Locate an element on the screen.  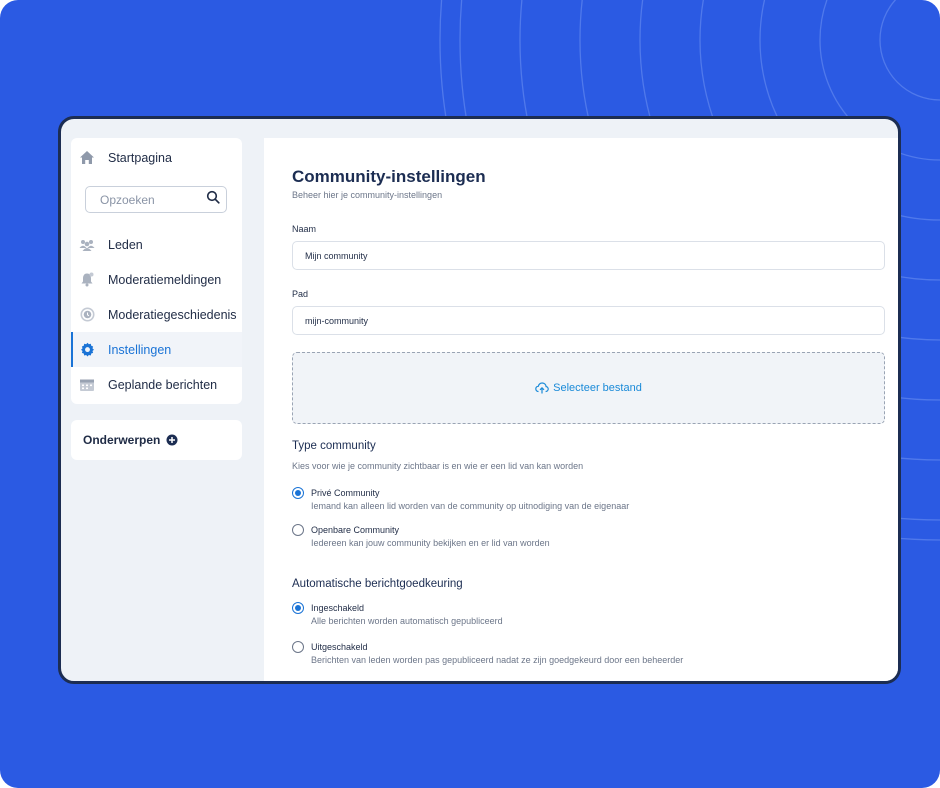
name-field: Mijn community is located at coordinates (588, 255).